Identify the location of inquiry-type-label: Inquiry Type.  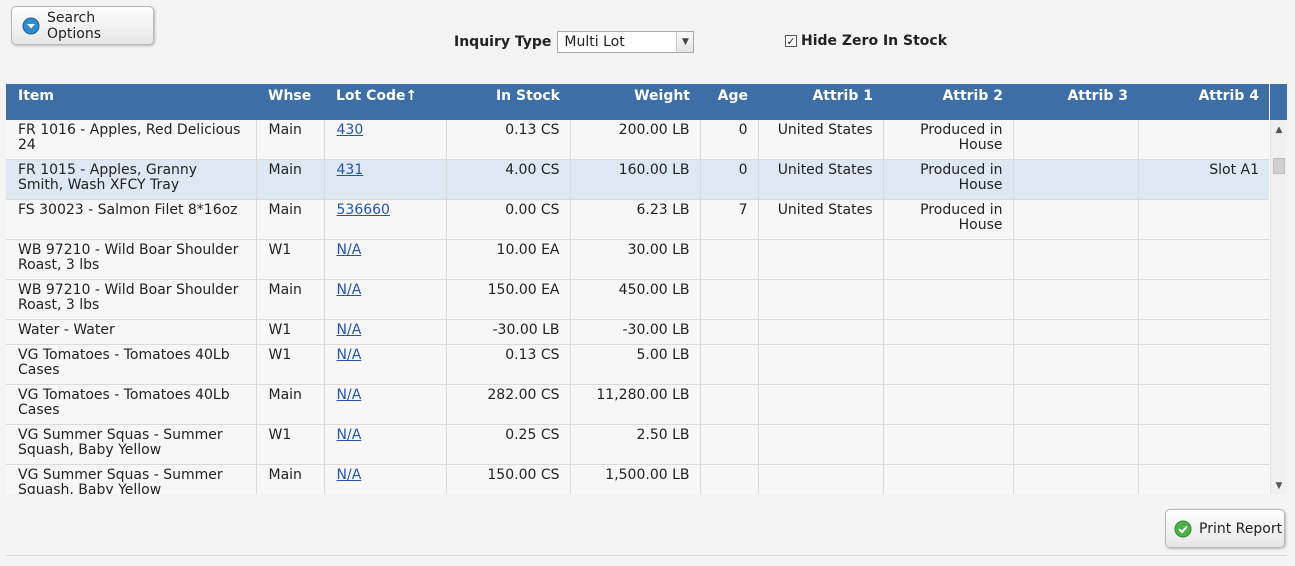
(503, 42).